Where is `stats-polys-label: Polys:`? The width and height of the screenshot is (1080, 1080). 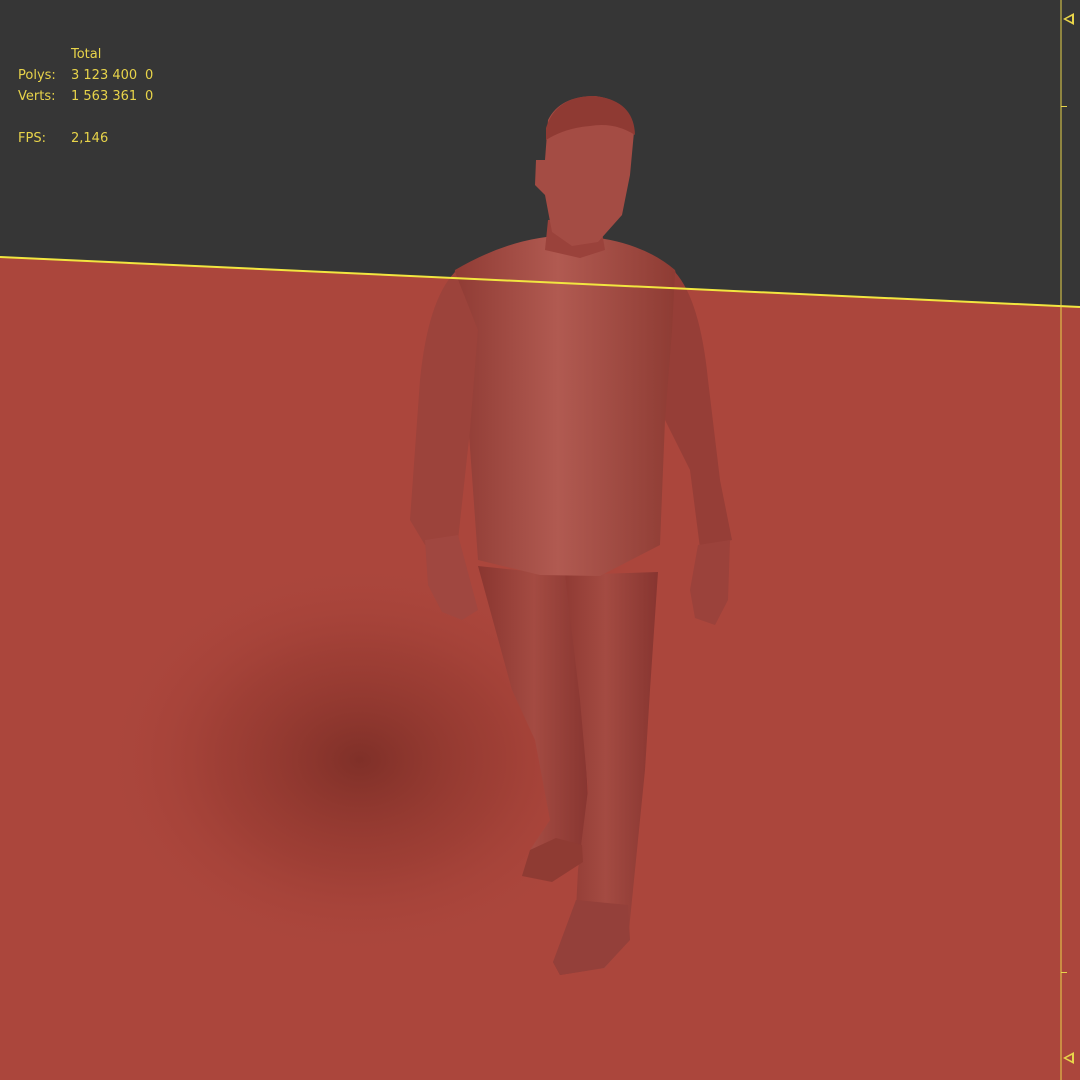 stats-polys-label: Polys: is located at coordinates (37, 75).